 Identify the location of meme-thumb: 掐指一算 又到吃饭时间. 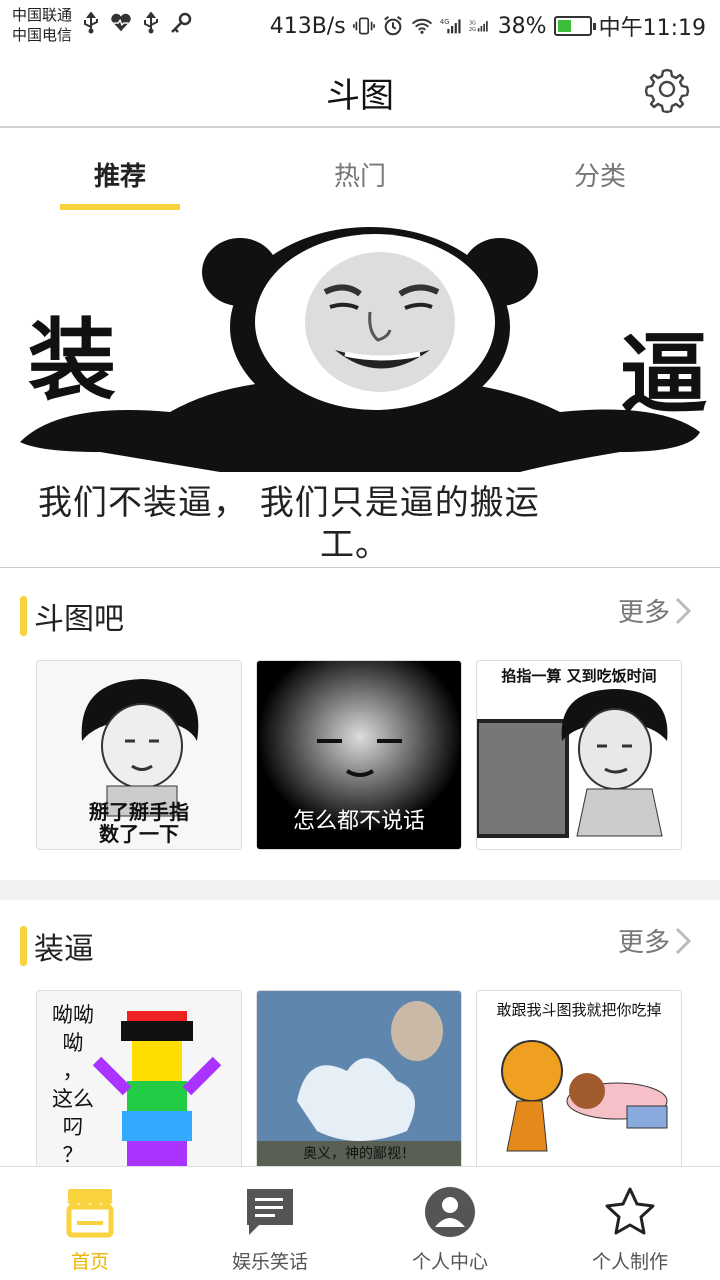
(579, 755).